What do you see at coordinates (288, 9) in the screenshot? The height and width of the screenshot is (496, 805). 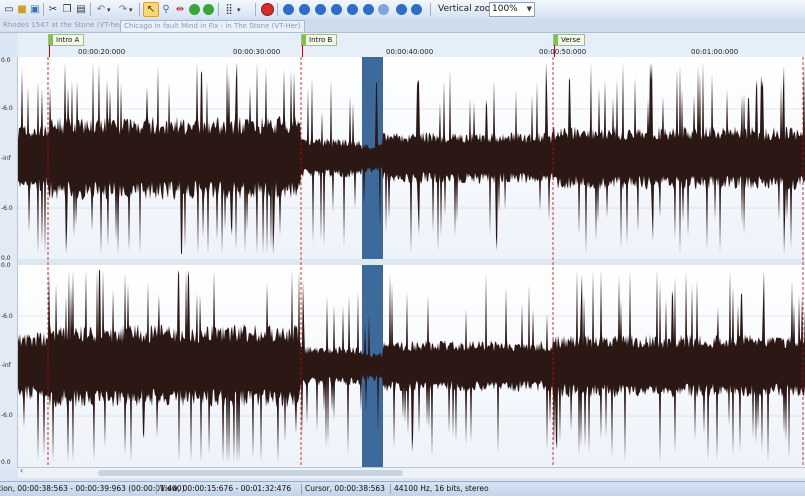 I see `go-to-start-icon` at bounding box center [288, 9].